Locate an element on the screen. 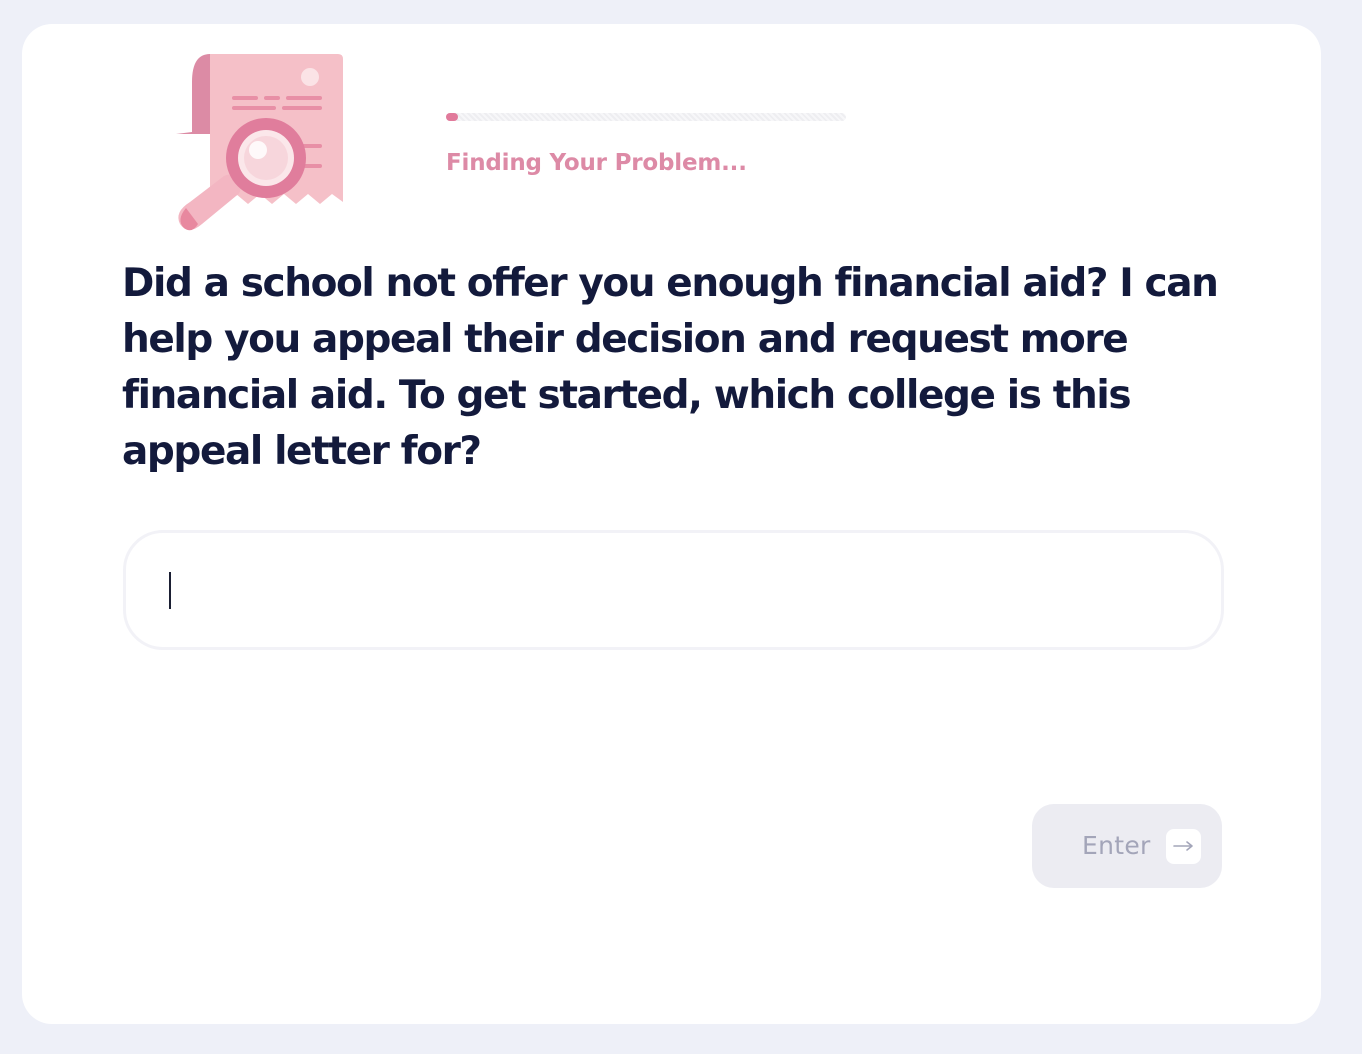  enter-button-label: Enter is located at coordinates (1116, 845).